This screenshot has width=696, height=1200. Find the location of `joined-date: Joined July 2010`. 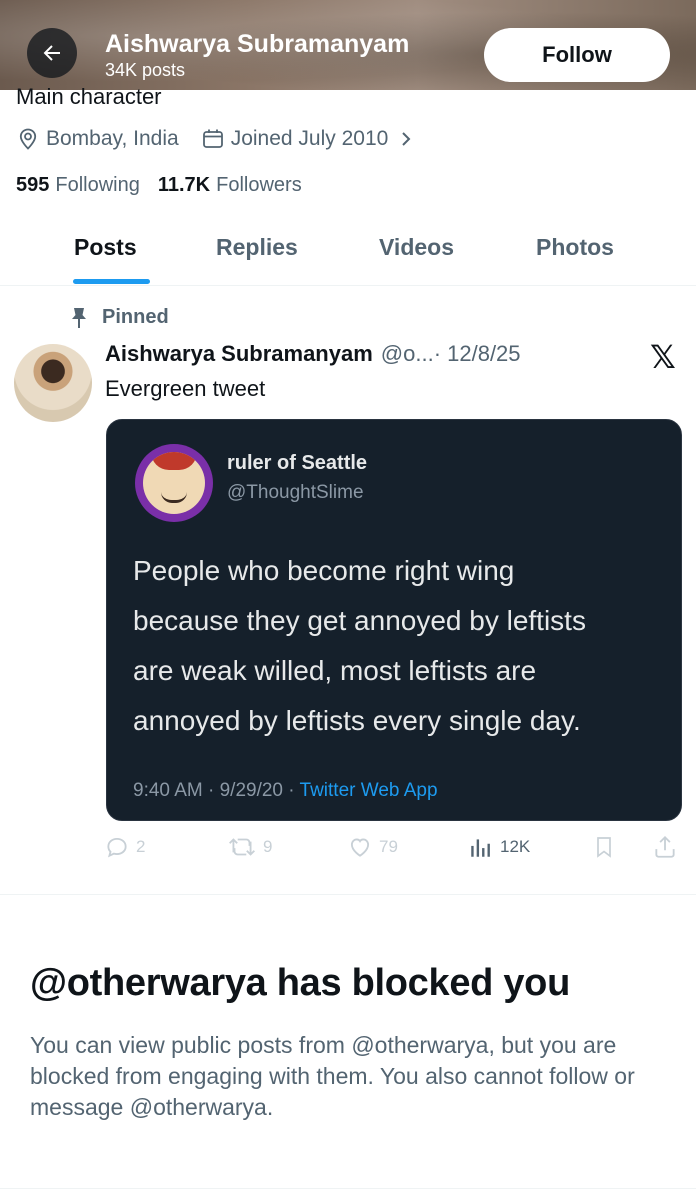

joined-date: Joined July 2010 is located at coordinates (312, 139).